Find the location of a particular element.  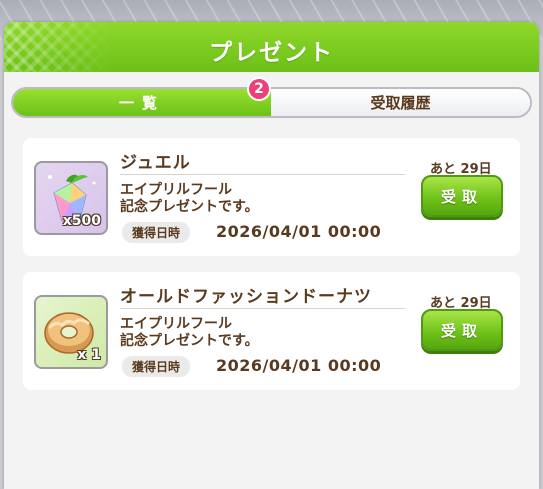

dialog-title: プレゼント is located at coordinates (271, 53).